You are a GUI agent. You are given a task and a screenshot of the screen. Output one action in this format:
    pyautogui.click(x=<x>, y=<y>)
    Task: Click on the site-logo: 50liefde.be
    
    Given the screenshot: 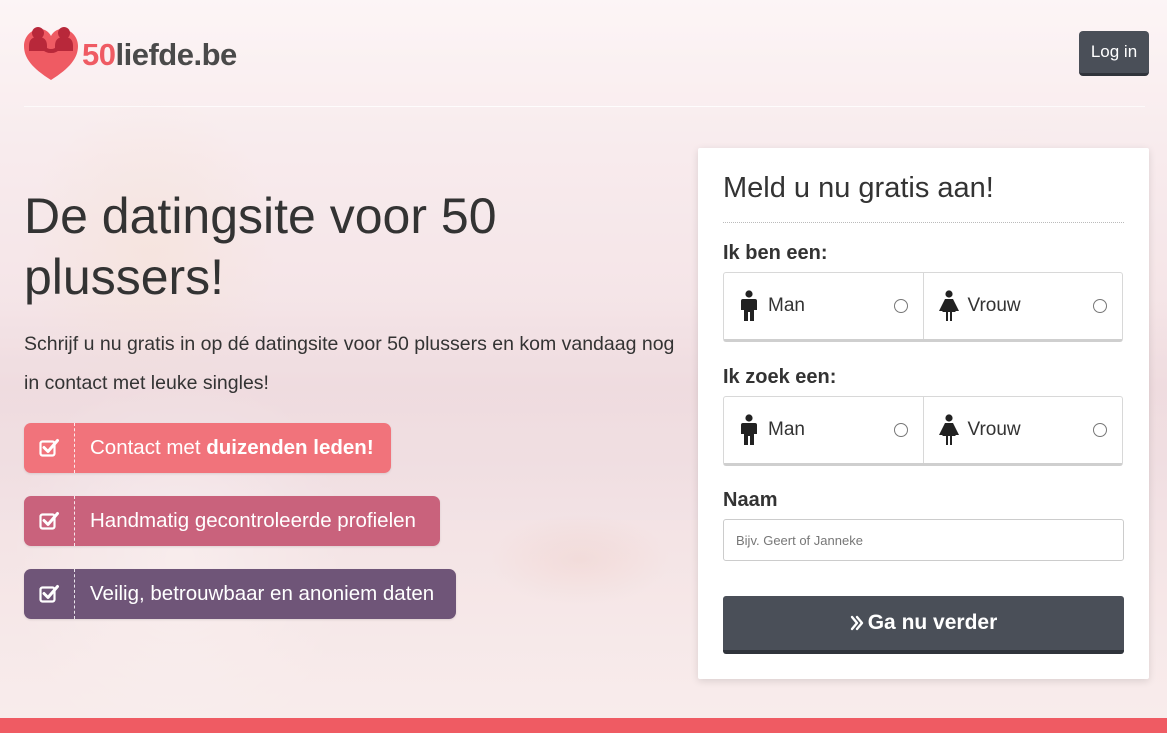 What is the action you would take?
    pyautogui.click(x=129, y=53)
    